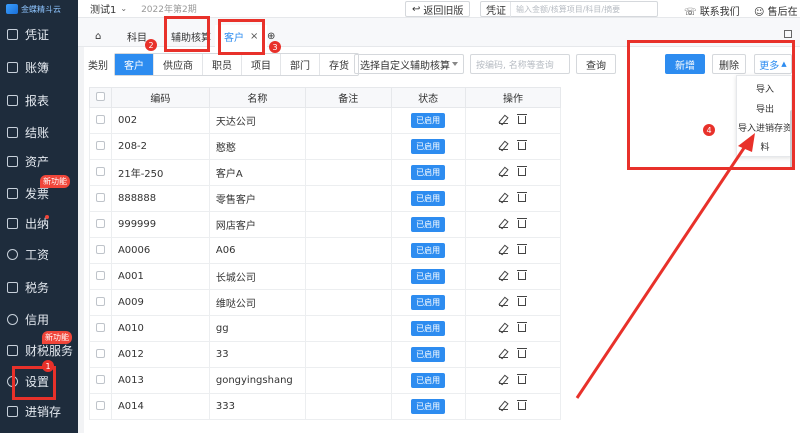 The image size is (800, 433). I want to click on arrow-line, so click(662, 270).